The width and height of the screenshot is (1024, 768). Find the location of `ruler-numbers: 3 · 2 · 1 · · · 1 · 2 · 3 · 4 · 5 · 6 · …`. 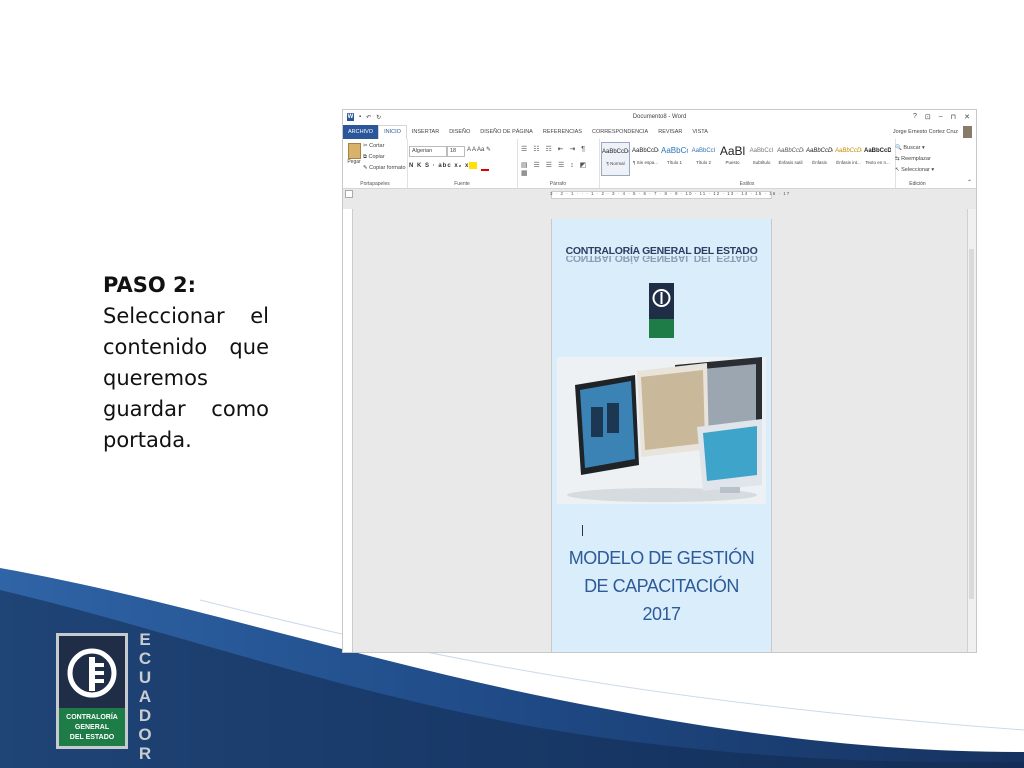

ruler-numbers: 3 · 2 · 1 · · · 1 · 2 · 3 · 4 · 5 · 6 · … is located at coordinates (670, 193).